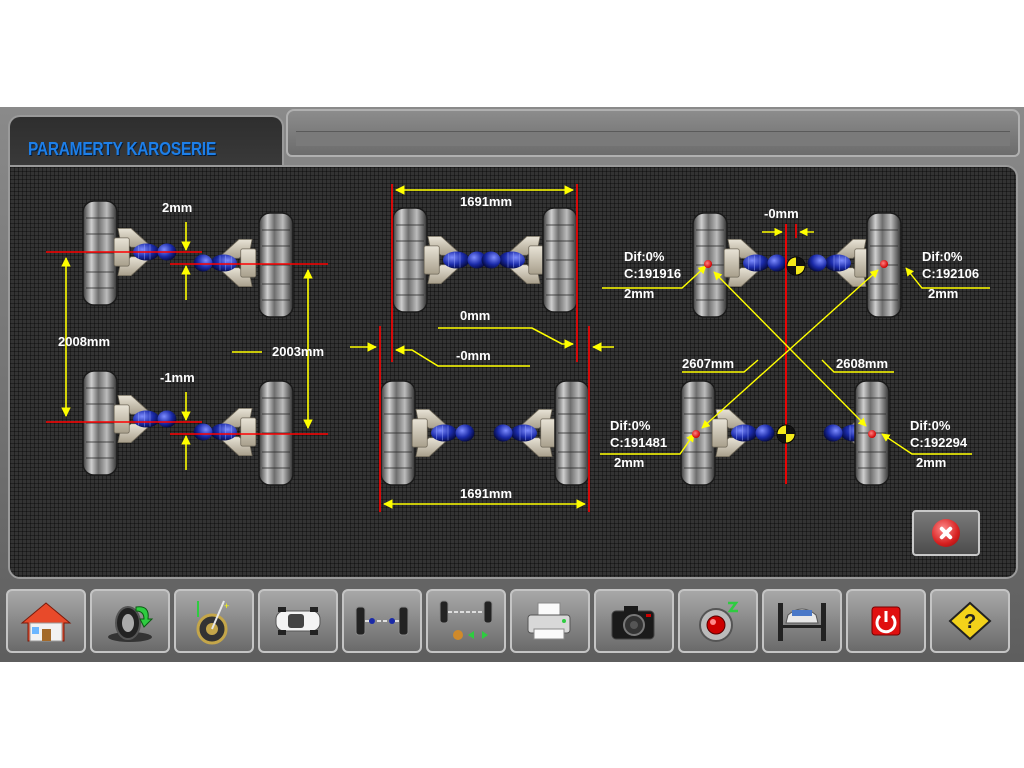 Image resolution: width=1024 pixels, height=768 pixels. Describe the element at coordinates (644, 256) in the screenshot. I see `label-fl-dif: Dif:0%` at that location.